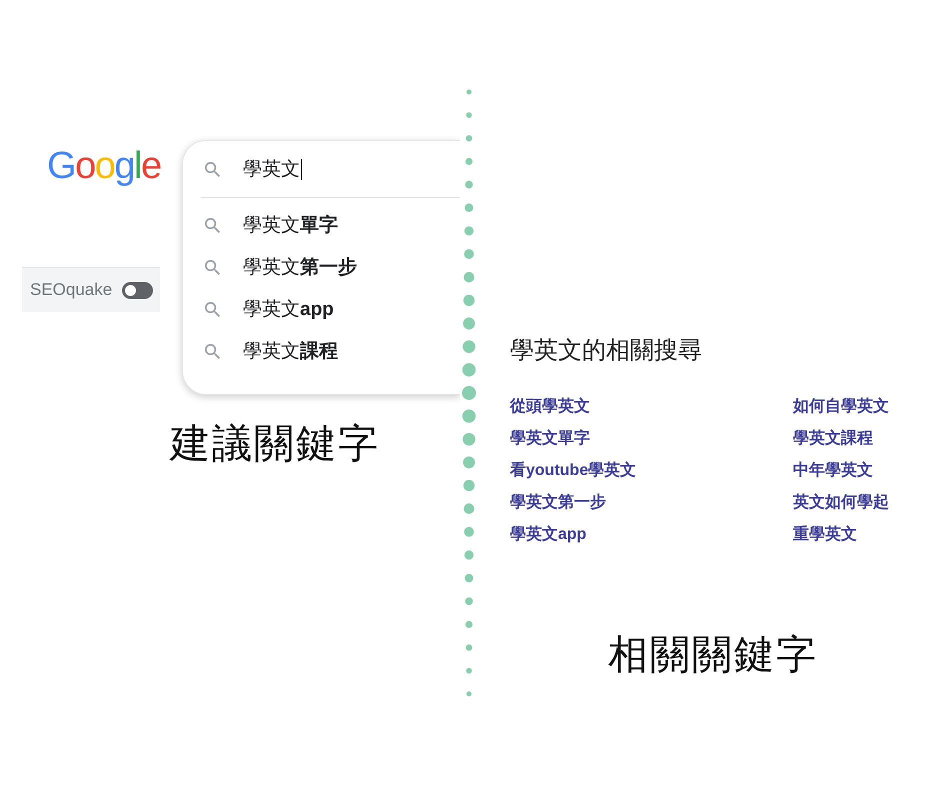  What do you see at coordinates (71, 290) in the screenshot?
I see `seoquake-label: SEOquake` at bounding box center [71, 290].